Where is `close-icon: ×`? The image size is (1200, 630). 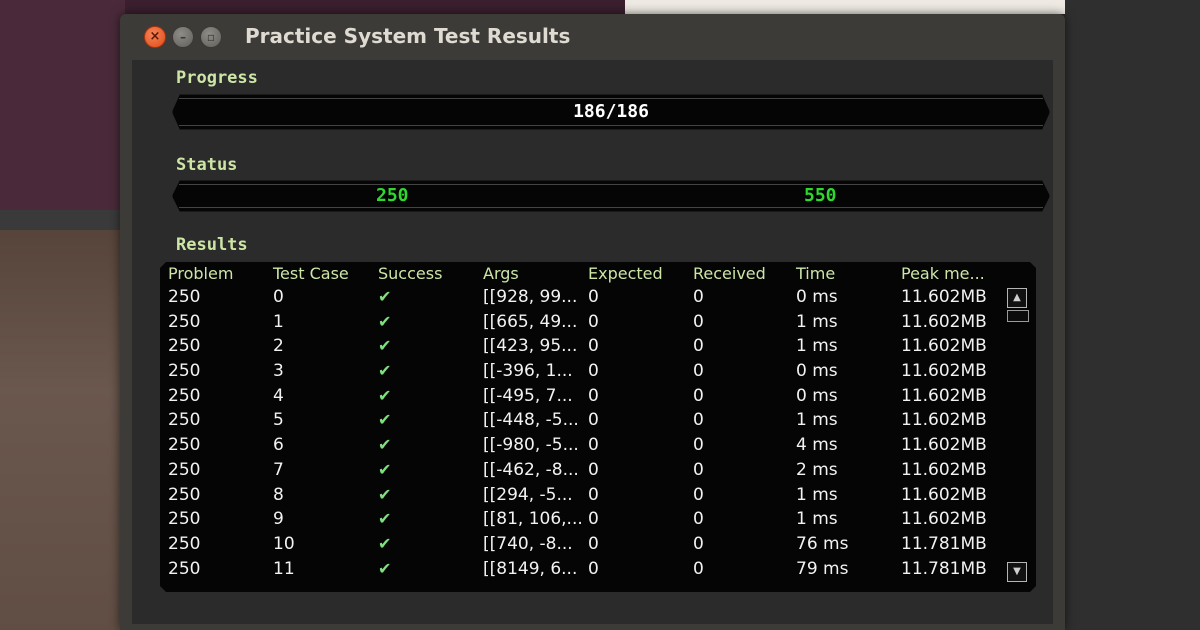
close-icon: × is located at coordinates (155, 36).